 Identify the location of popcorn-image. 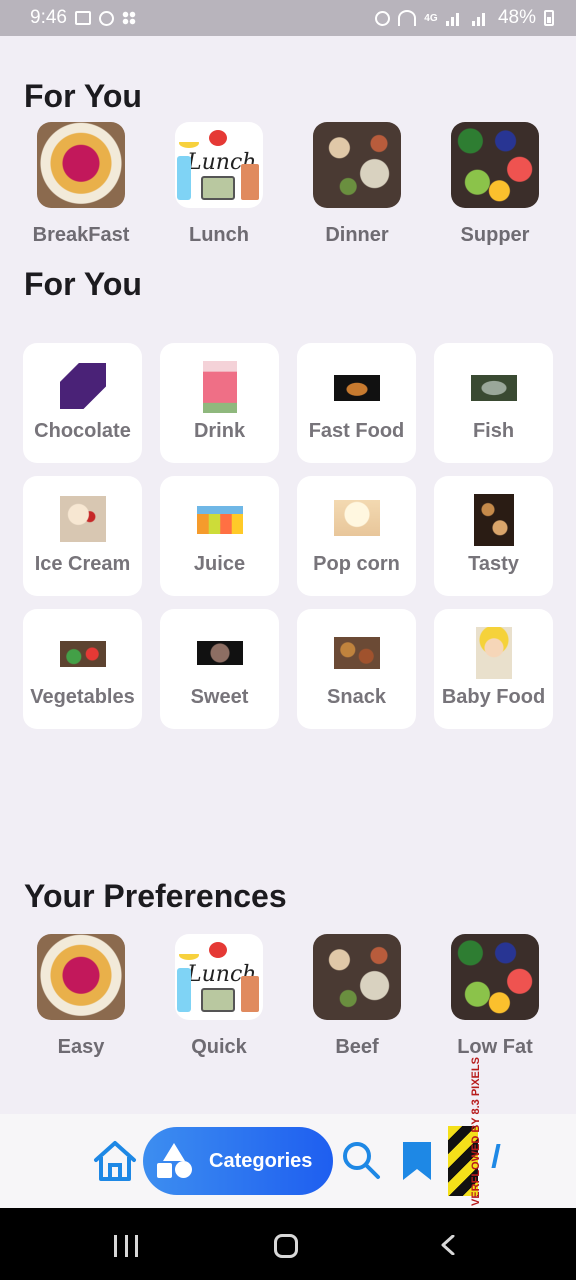
(356, 518).